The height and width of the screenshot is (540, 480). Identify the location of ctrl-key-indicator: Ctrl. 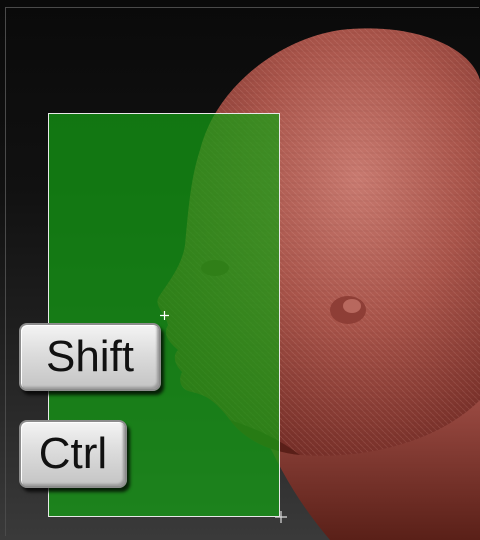
(73, 454).